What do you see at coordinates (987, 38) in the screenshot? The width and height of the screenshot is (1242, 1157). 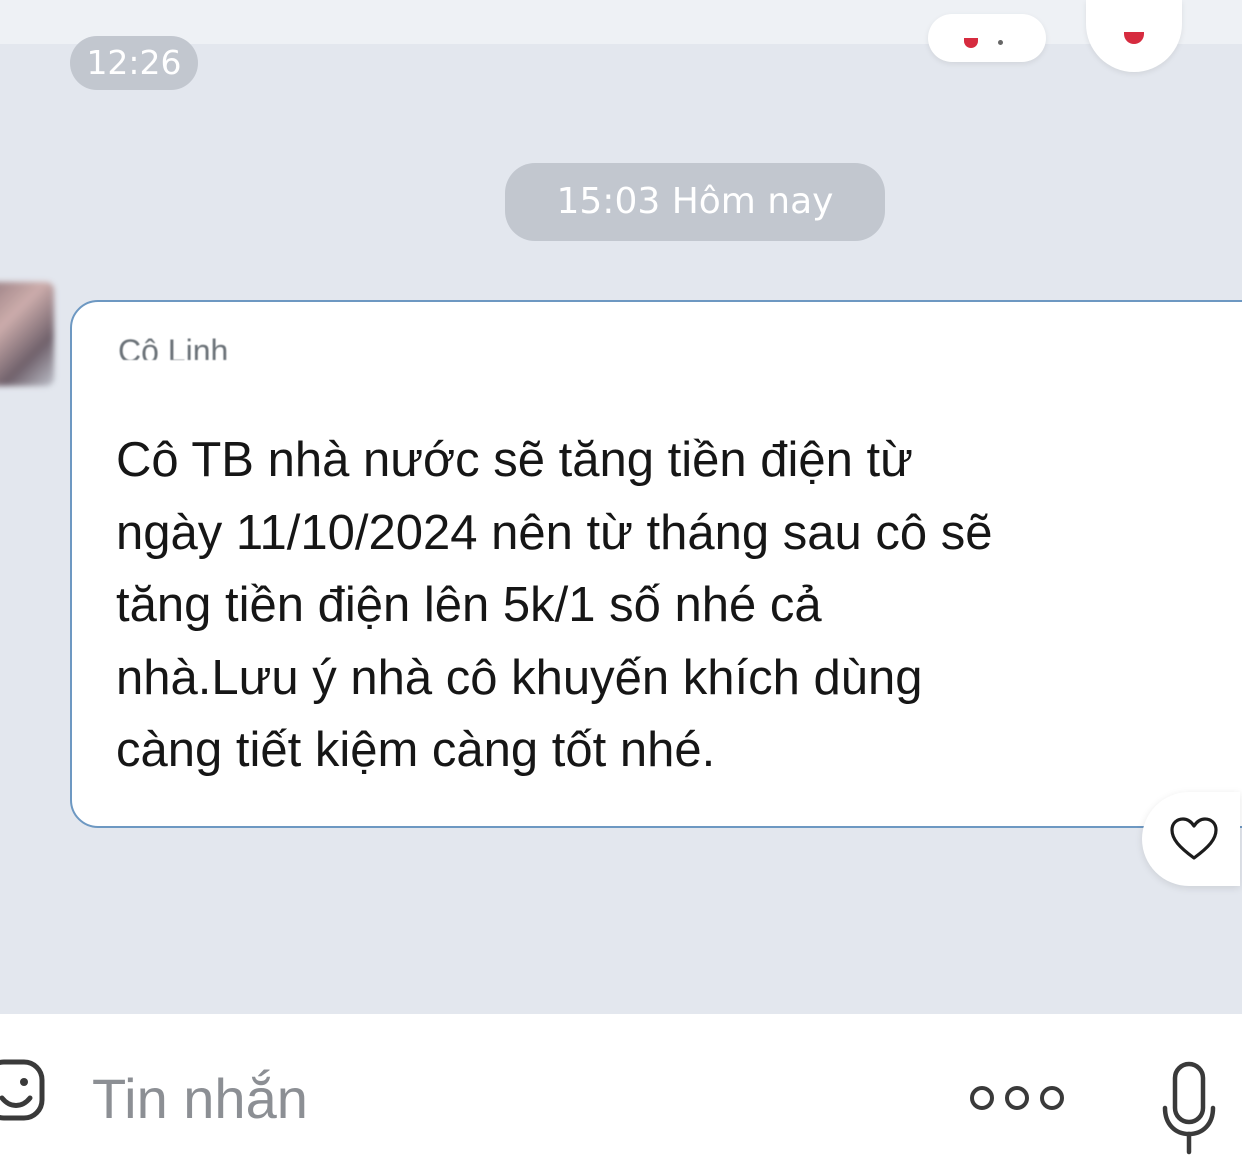 I see `previous-reaction-summary` at bounding box center [987, 38].